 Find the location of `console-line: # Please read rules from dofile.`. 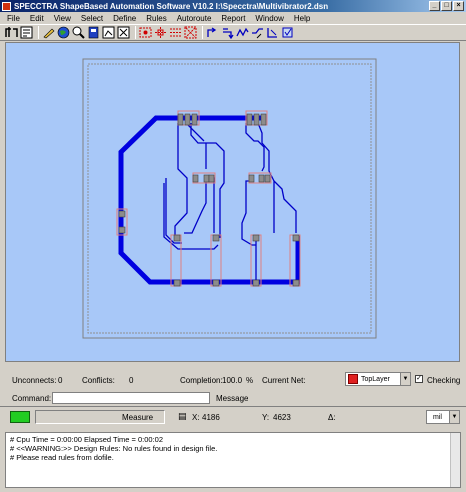

console-line: # Please read rules from dofile. is located at coordinates (62, 457).